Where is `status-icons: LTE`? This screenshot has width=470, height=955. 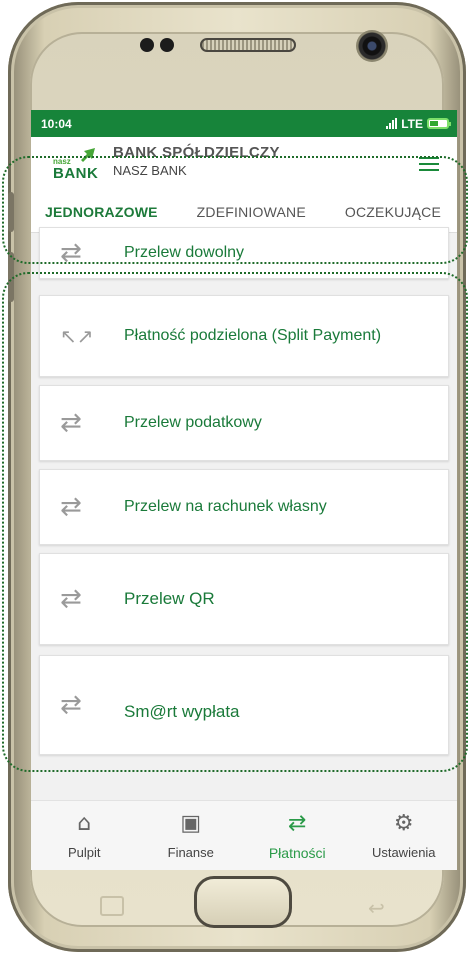 status-icons: LTE is located at coordinates (418, 123).